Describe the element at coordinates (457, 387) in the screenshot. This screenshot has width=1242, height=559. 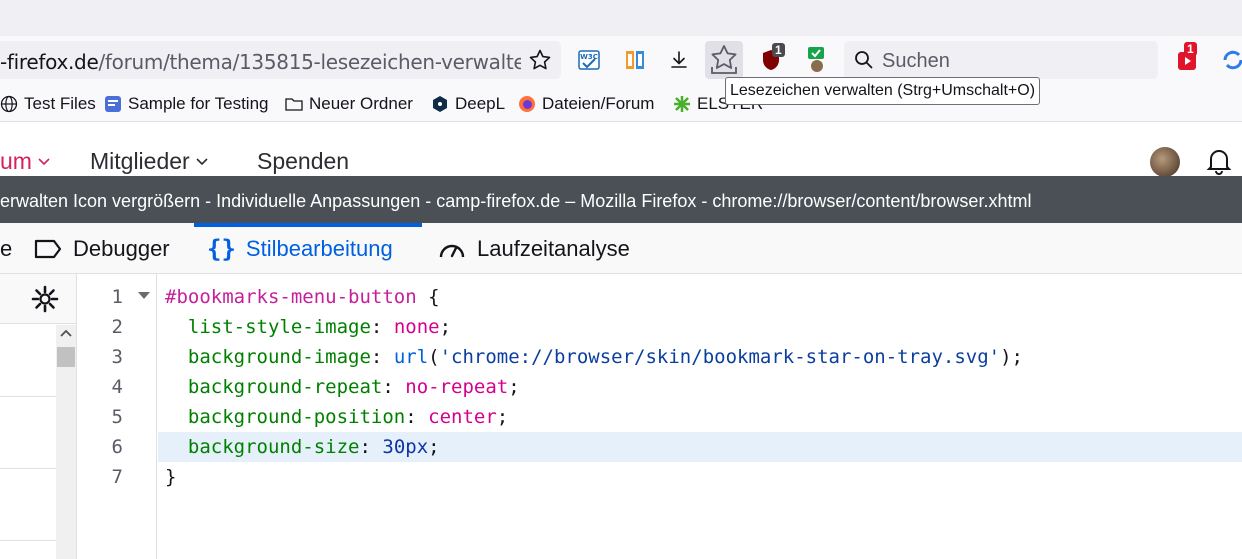
I see `css-value: no-repeat` at that location.